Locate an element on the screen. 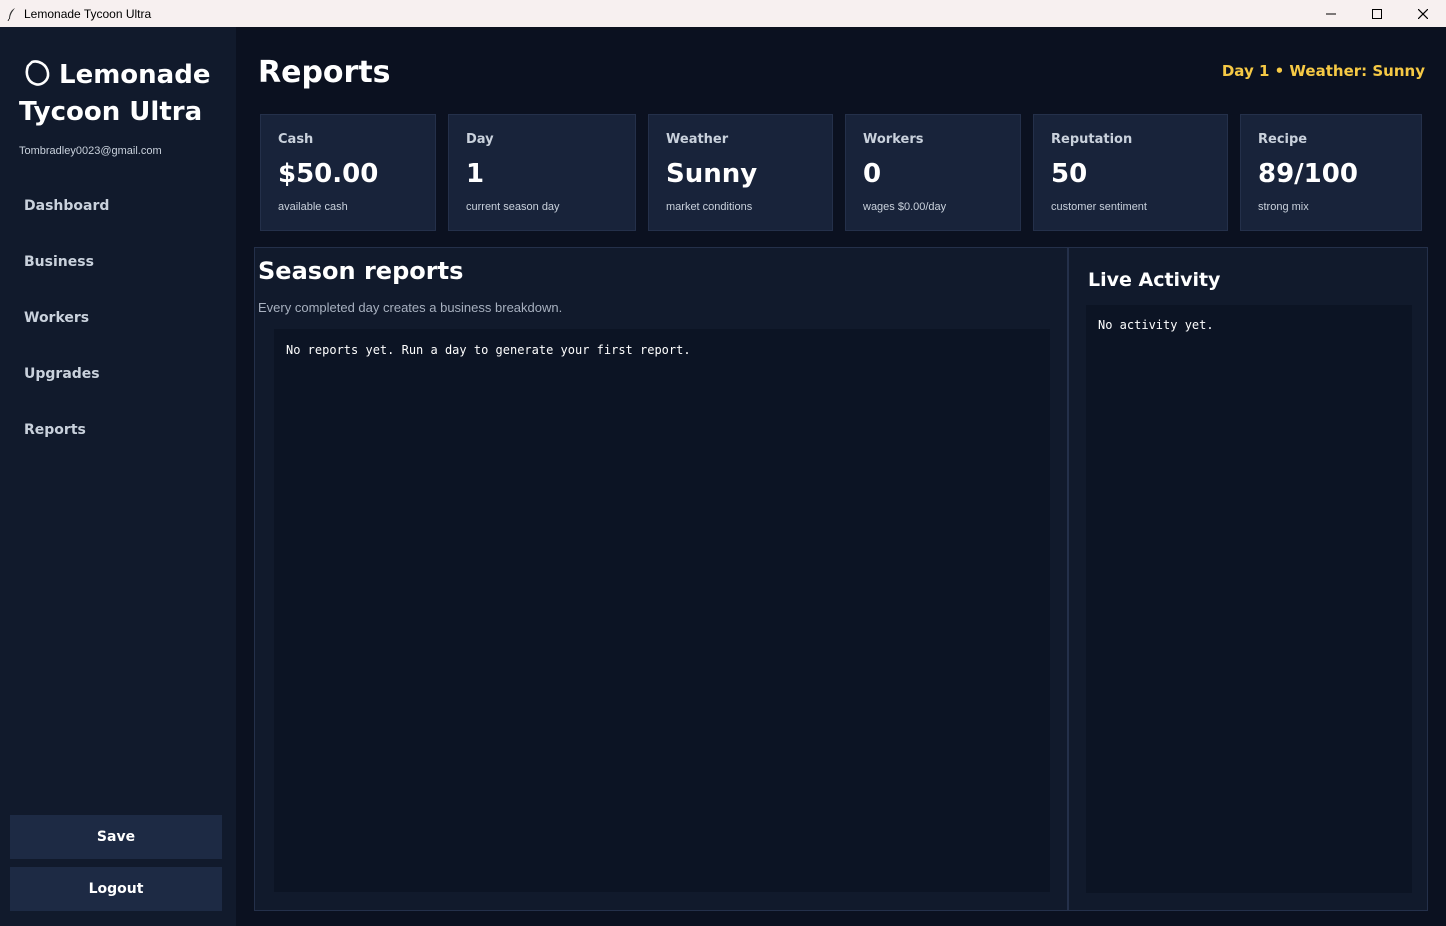  stat-subtext: current season day is located at coordinates (513, 207).